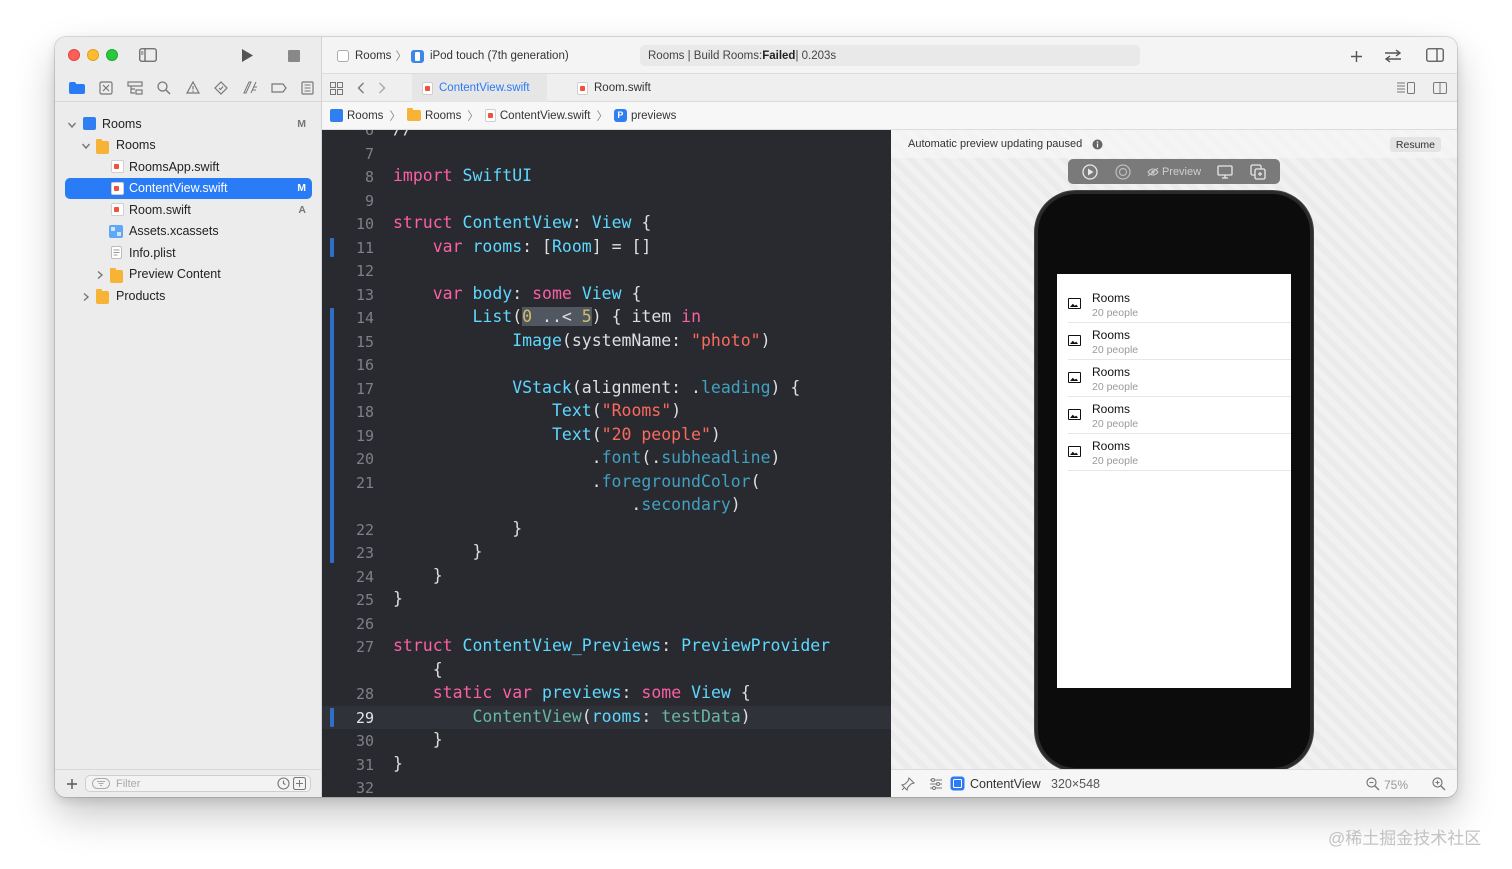 Image resolution: width=1512 pixels, height=869 pixels. What do you see at coordinates (72, 784) in the screenshot?
I see `add-icon` at bounding box center [72, 784].